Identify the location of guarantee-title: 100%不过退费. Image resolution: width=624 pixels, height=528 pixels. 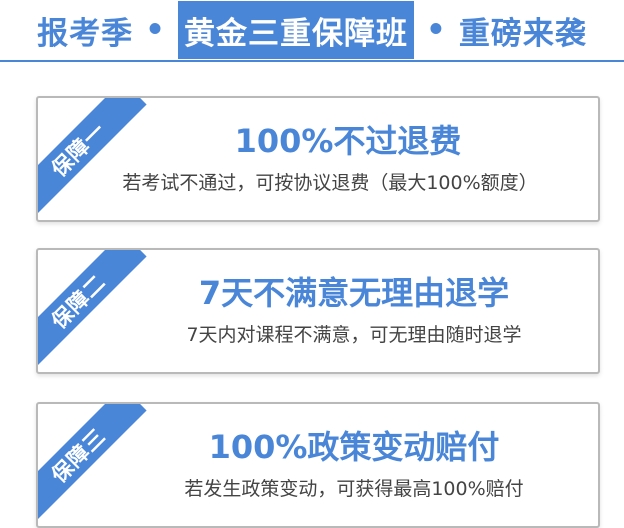
(348, 141).